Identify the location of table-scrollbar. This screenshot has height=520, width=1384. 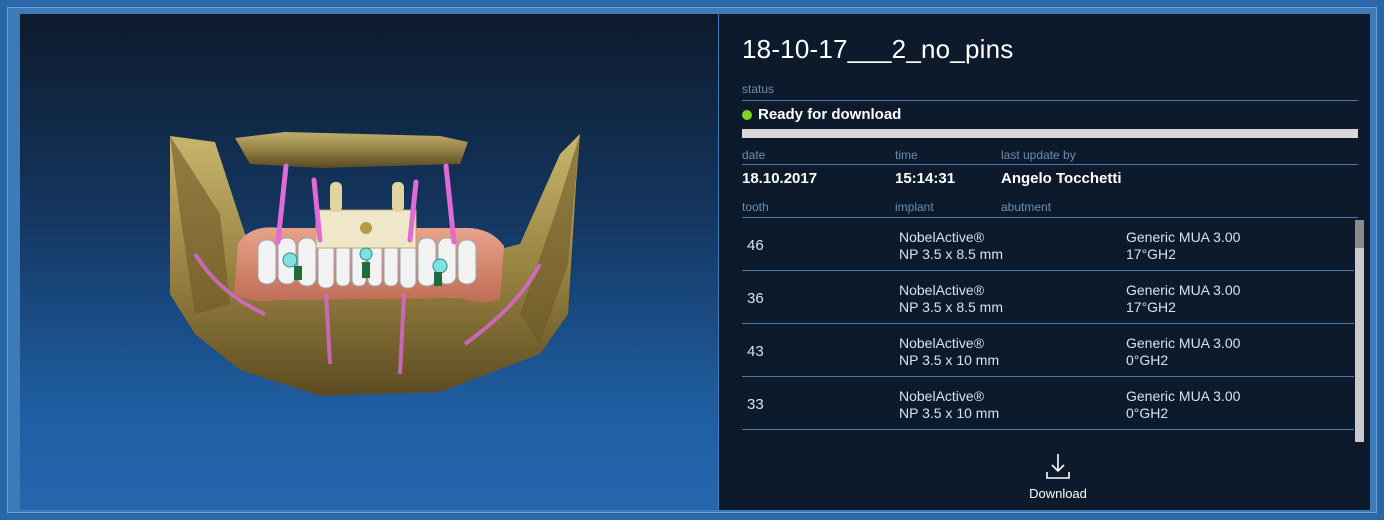
(1359, 331).